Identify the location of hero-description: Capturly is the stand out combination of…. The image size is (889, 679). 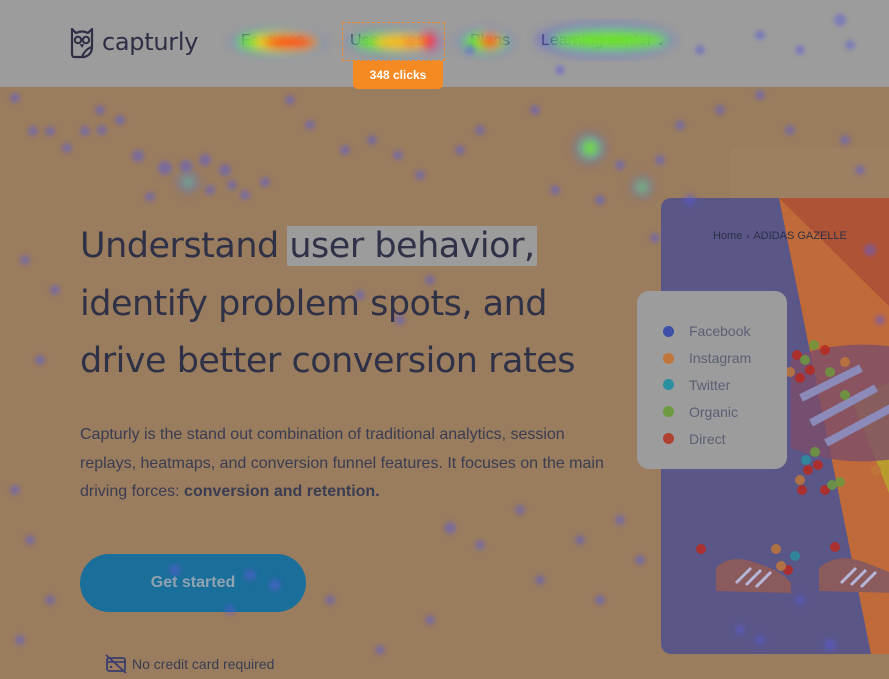
(350, 464).